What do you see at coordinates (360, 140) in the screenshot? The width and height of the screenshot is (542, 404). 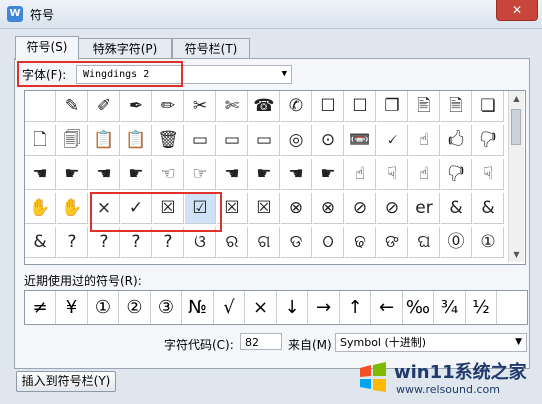 I see `symbol-cell: 📼` at bounding box center [360, 140].